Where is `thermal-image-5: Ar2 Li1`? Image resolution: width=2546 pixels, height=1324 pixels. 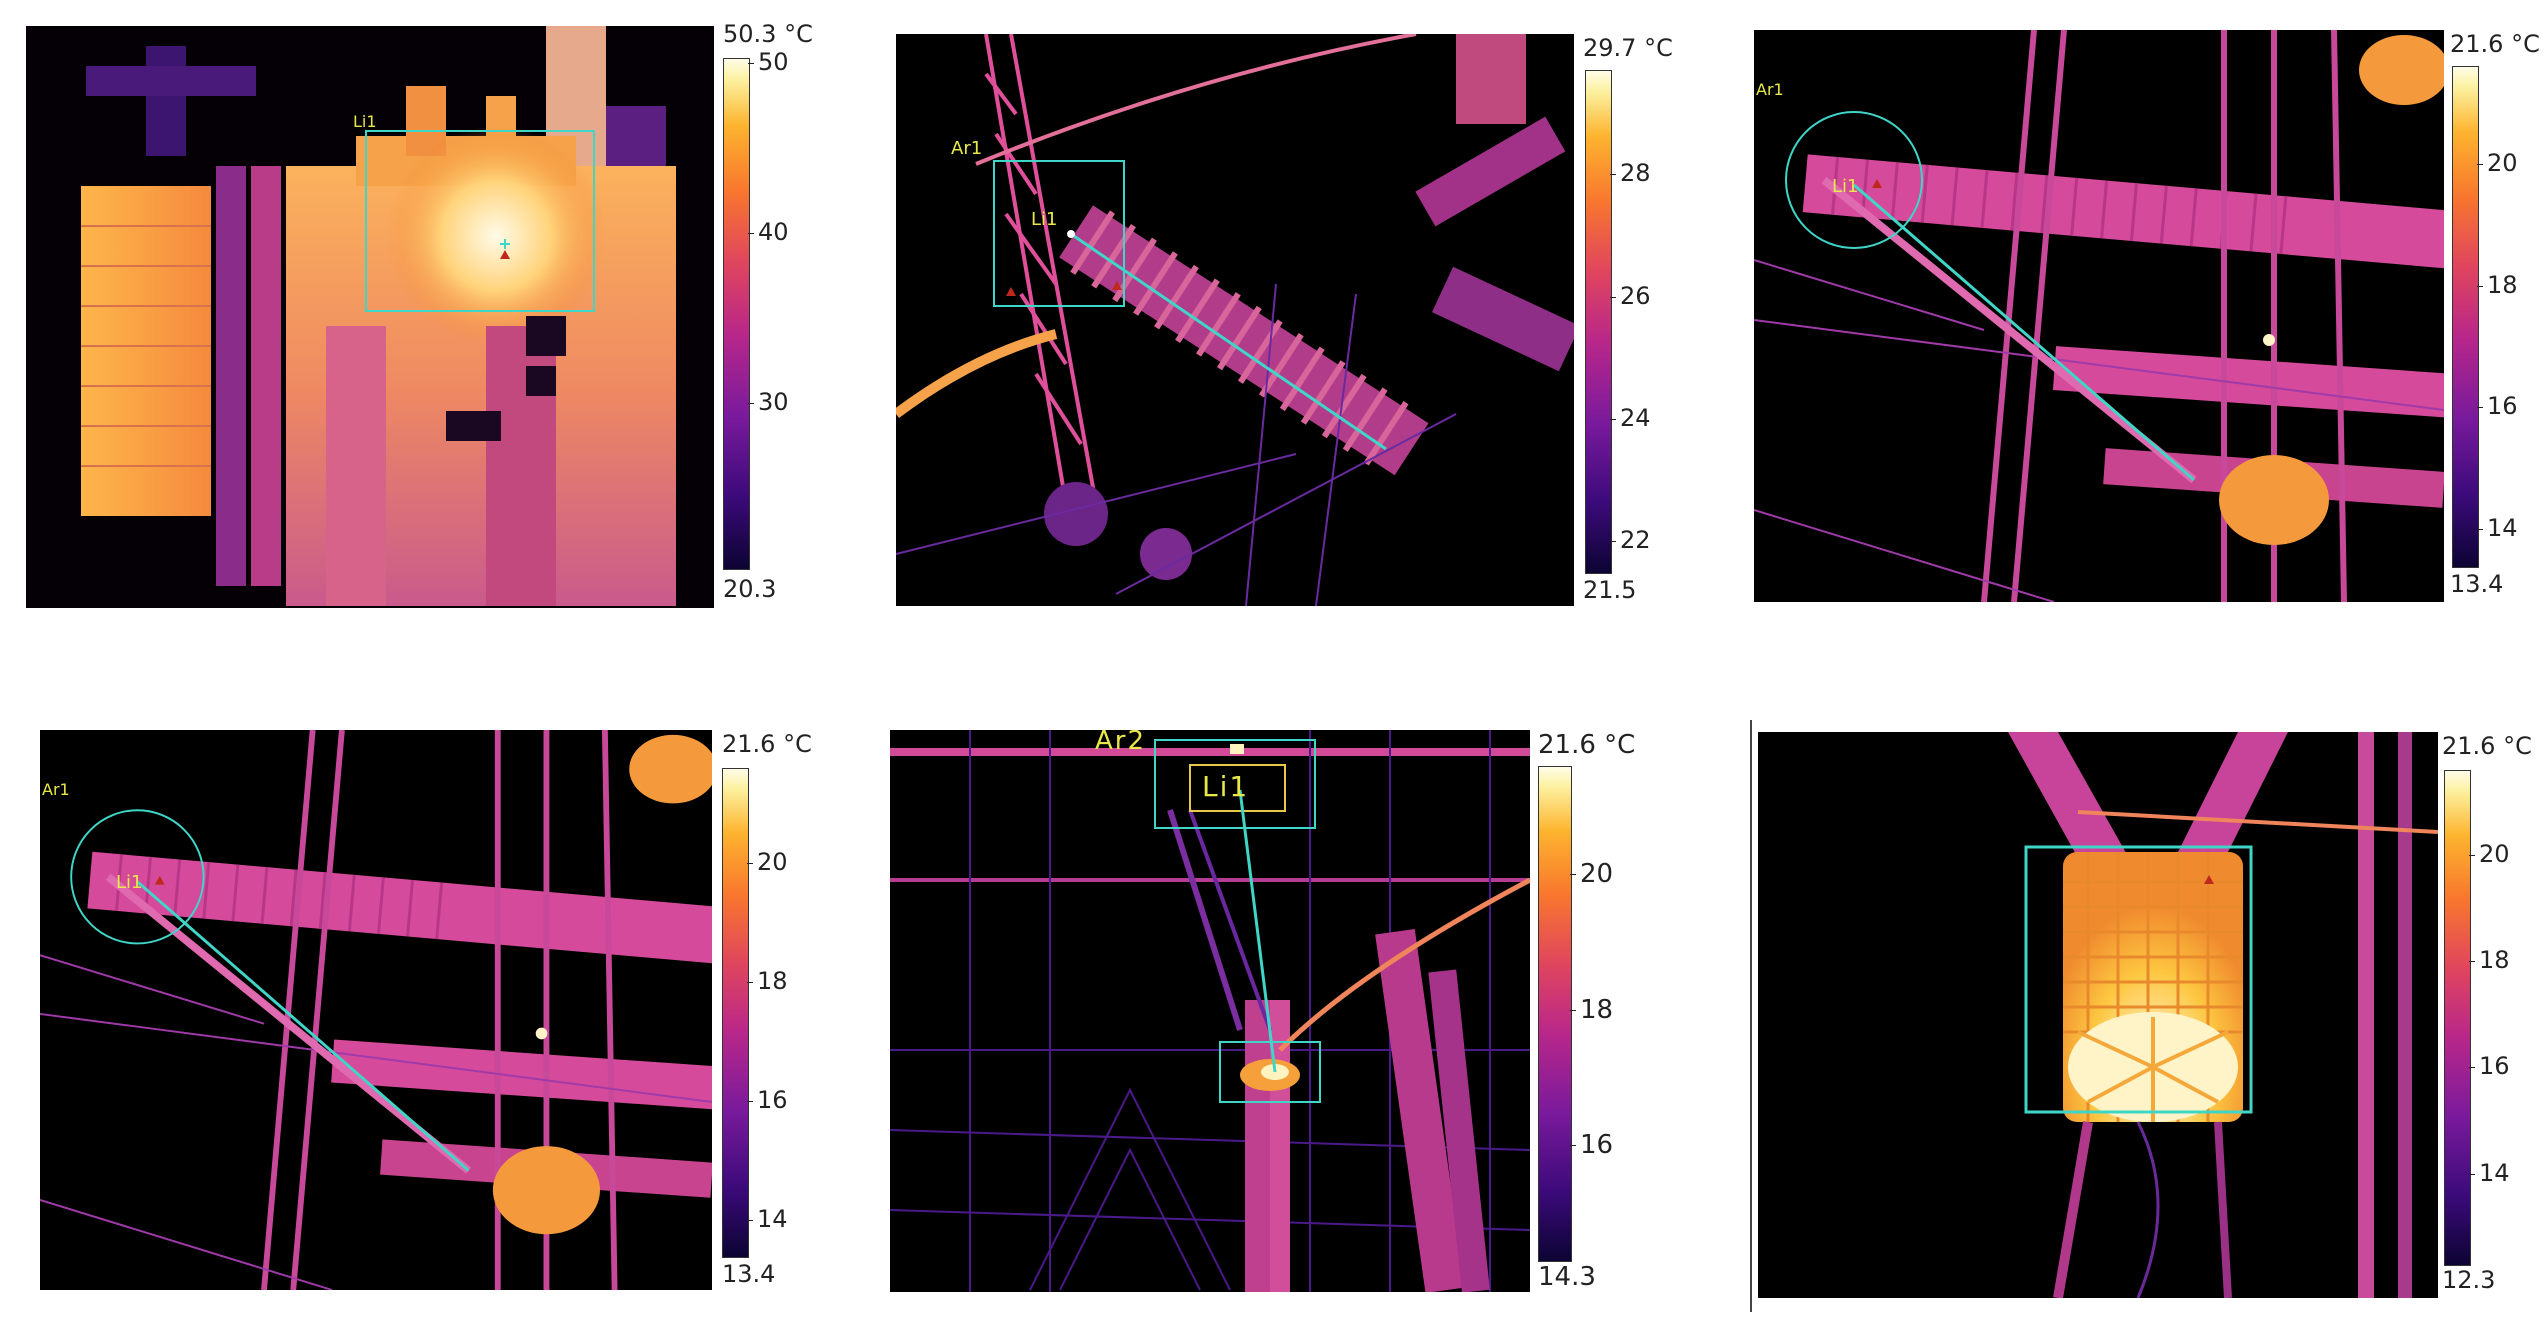
thermal-image-5: Ar2 Li1 is located at coordinates (1210, 1011).